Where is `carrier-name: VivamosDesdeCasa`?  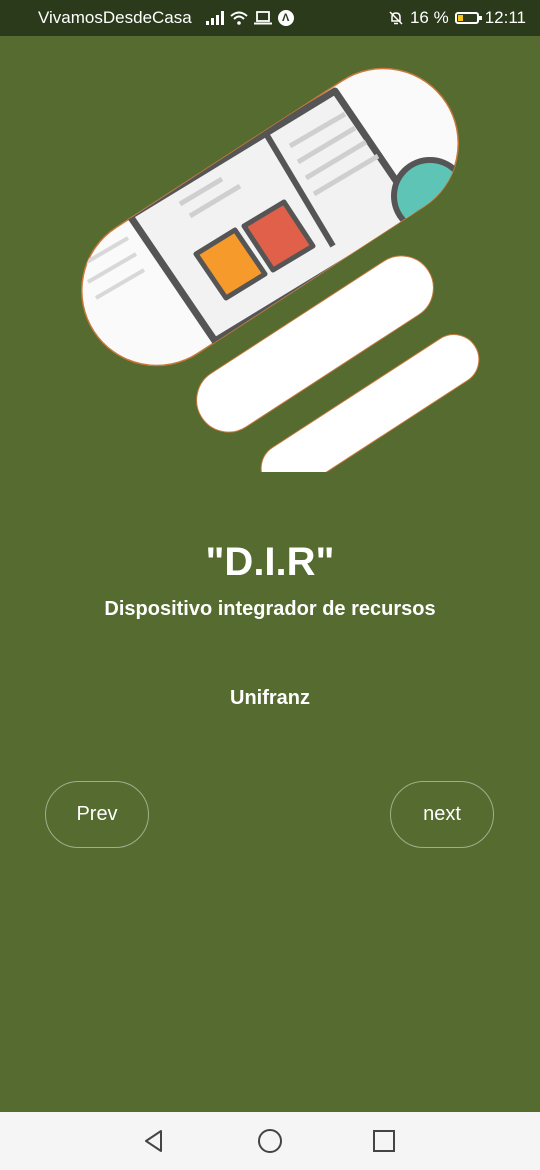
carrier-name: VivamosDesdeCasa is located at coordinates (115, 17).